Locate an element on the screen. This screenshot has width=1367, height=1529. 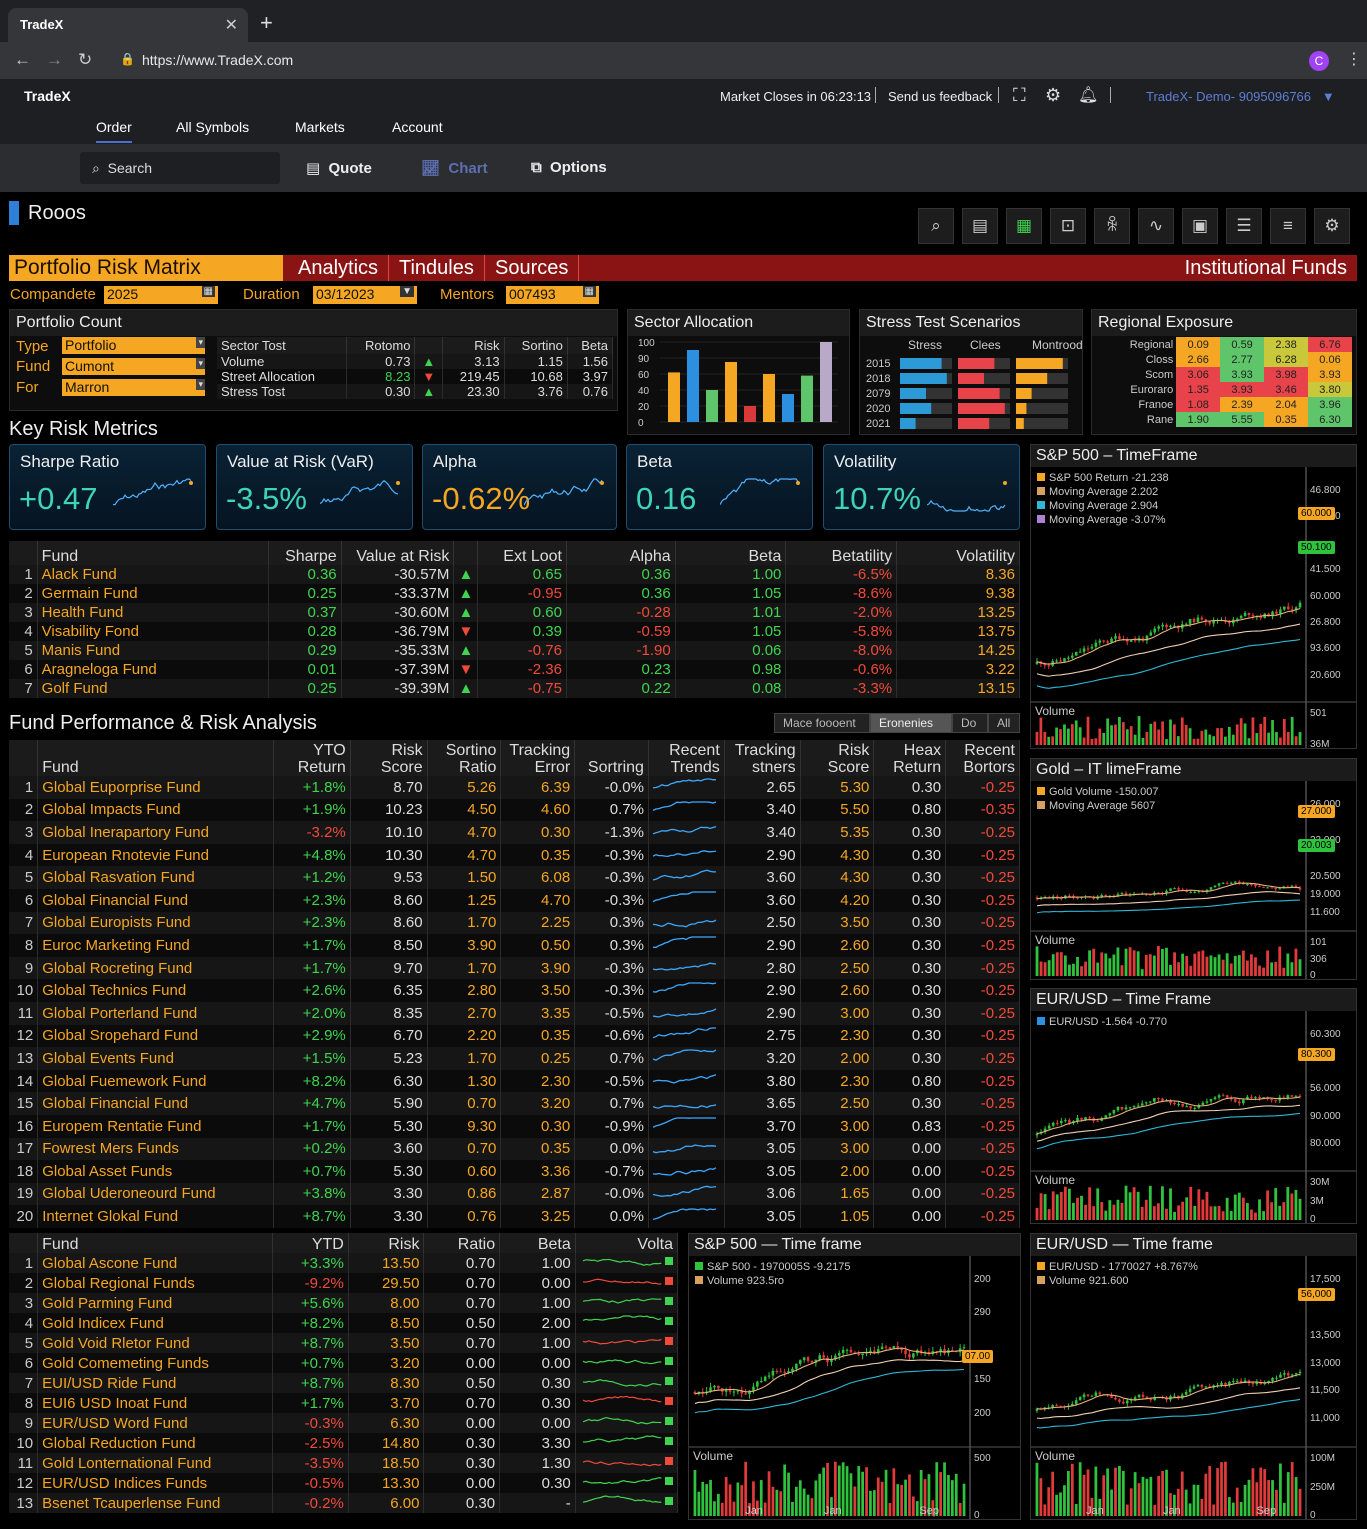
perf-header: Recent Bortors is located at coordinates (982, 758).